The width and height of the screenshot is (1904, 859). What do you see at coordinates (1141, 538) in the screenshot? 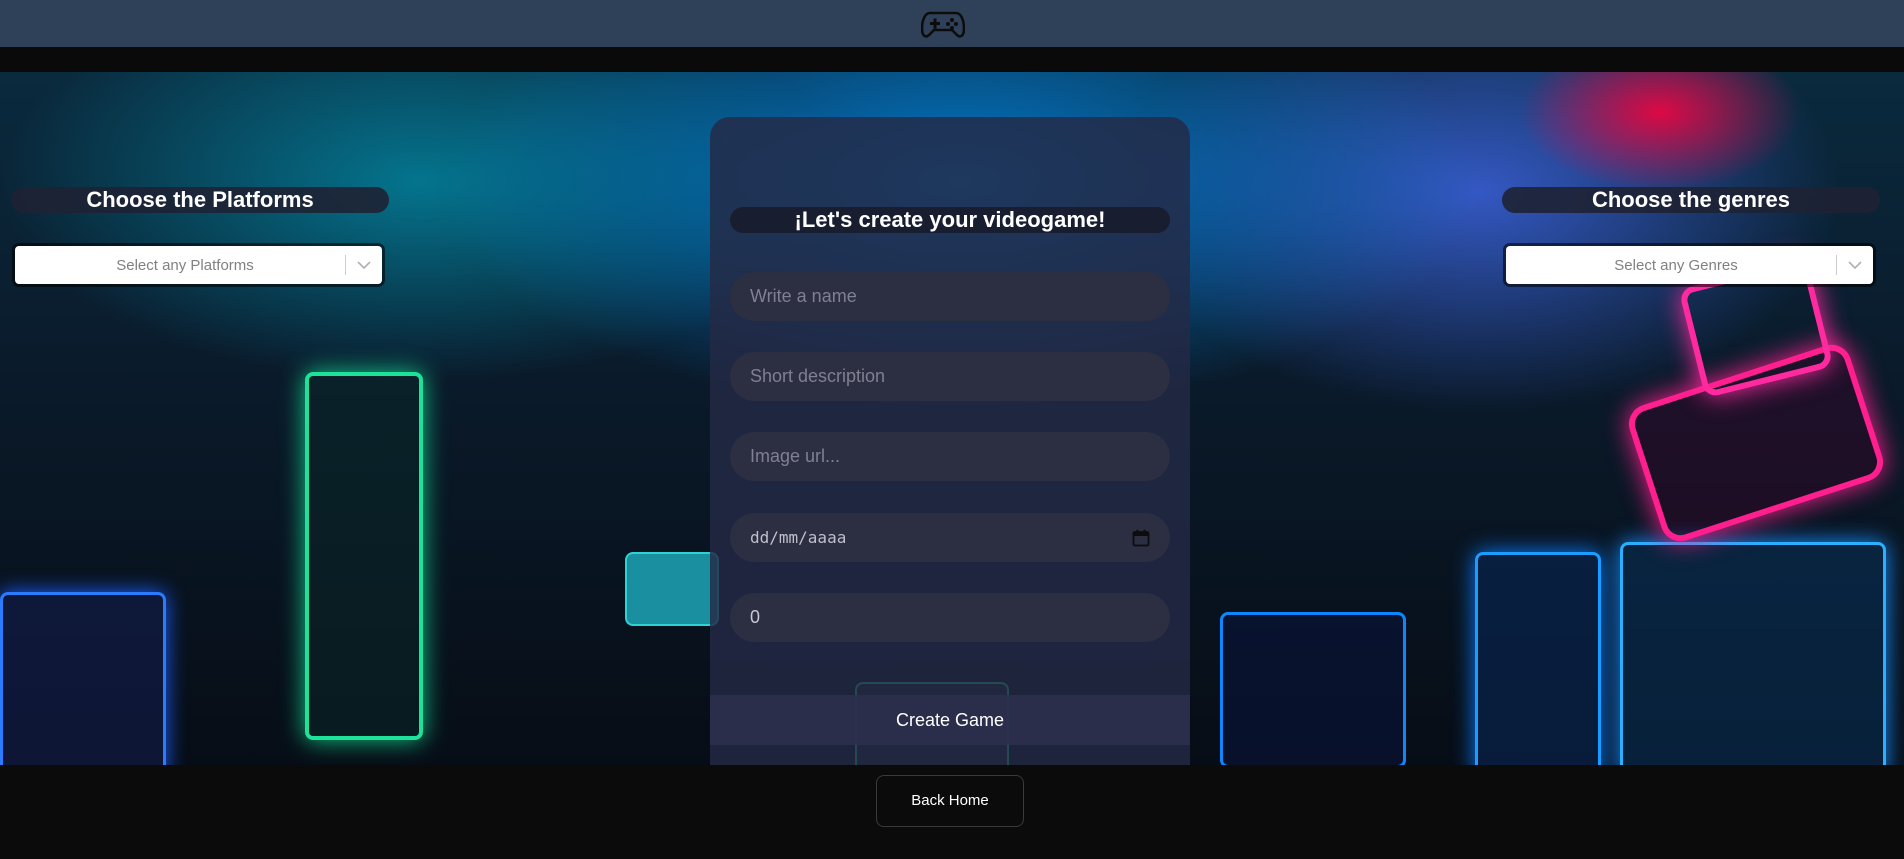
I see `calendar-icon` at bounding box center [1141, 538].